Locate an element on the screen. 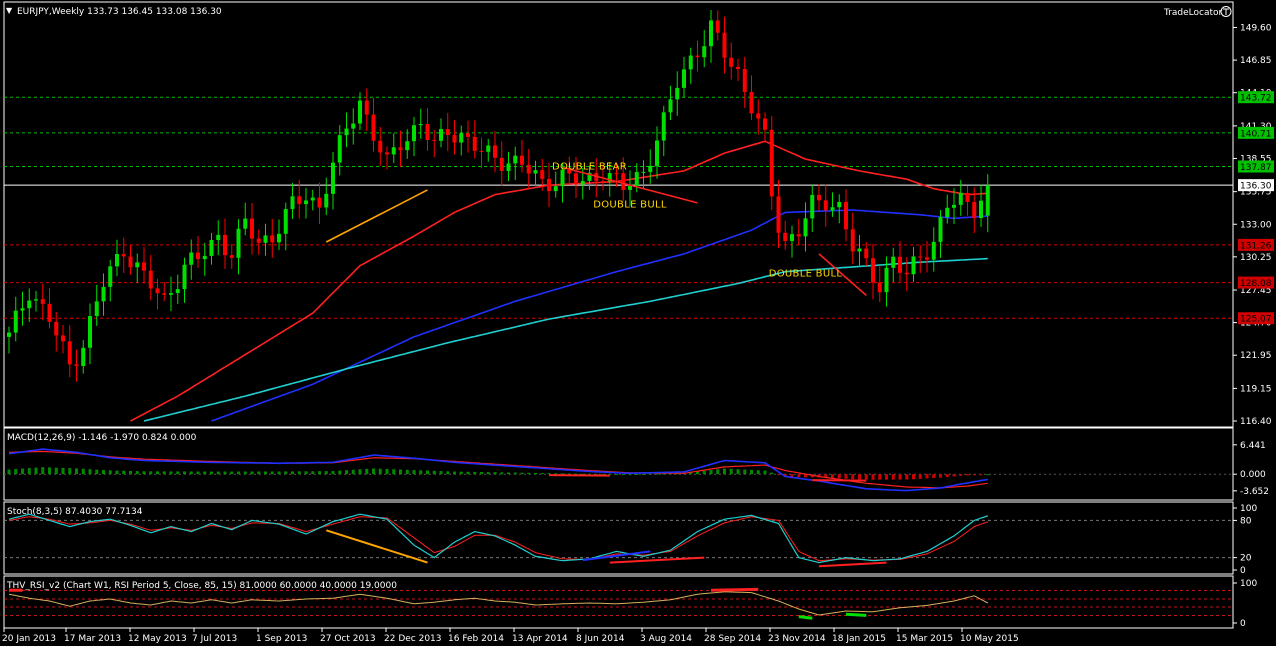  rsi-tick-label: 0 is located at coordinates (1243, 624).